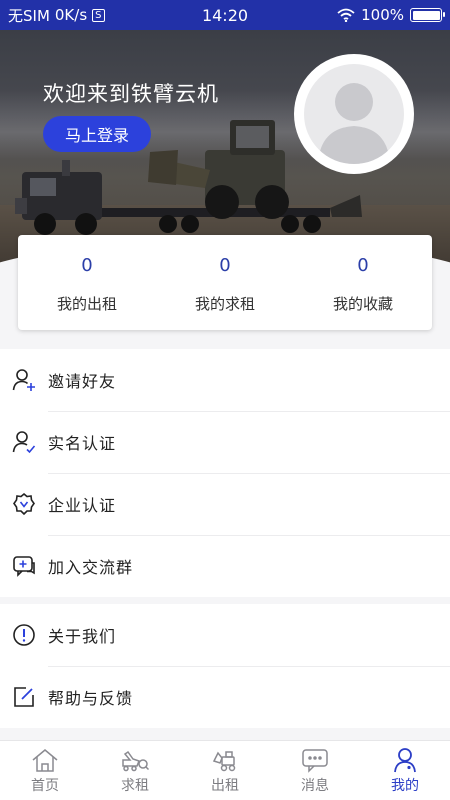 This screenshot has width=450, height=800. What do you see at coordinates (97, 134) in the screenshot?
I see `login-button: 马上登录` at bounding box center [97, 134].